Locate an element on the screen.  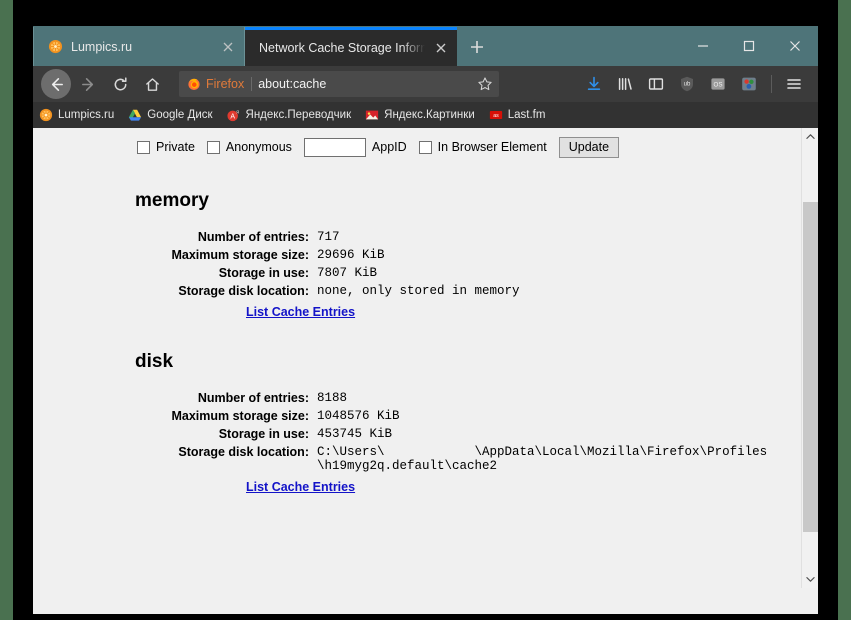
desktop-edge-left is located at coordinates (6, 310).